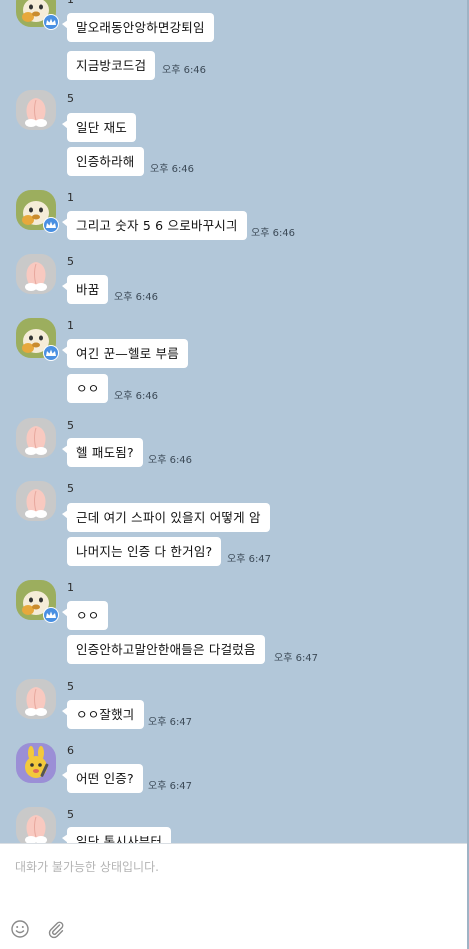 The width and height of the screenshot is (469, 949). What do you see at coordinates (20, 929) in the screenshot?
I see `smiley-icon` at bounding box center [20, 929].